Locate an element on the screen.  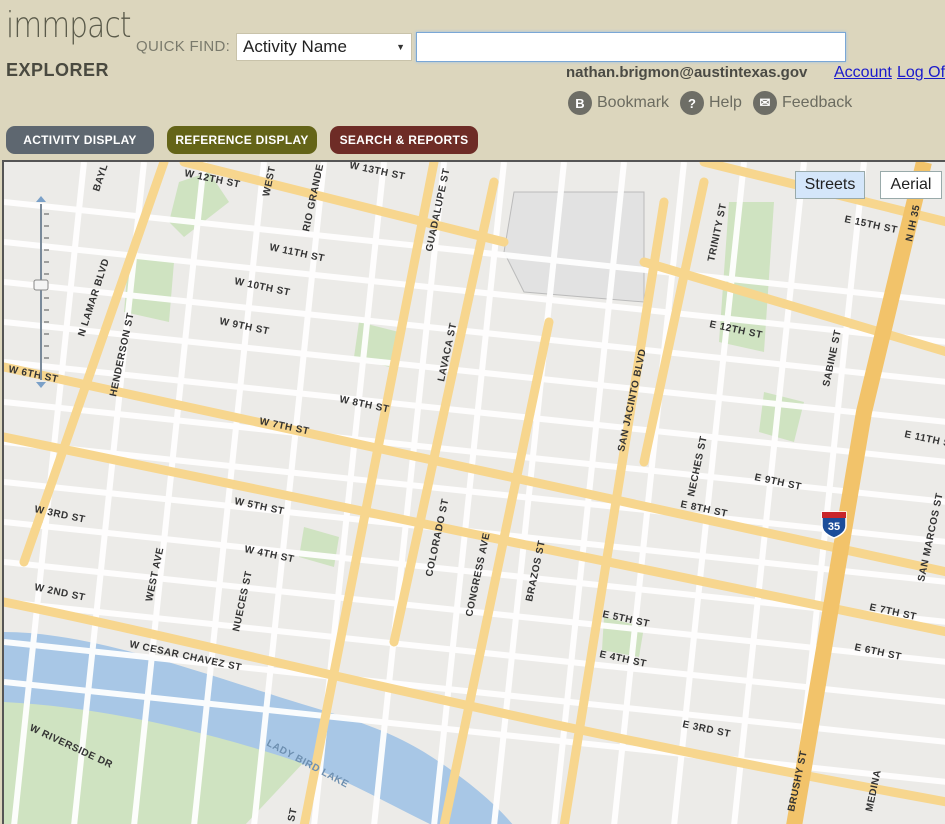
account-link: Account is located at coordinates (863, 73).